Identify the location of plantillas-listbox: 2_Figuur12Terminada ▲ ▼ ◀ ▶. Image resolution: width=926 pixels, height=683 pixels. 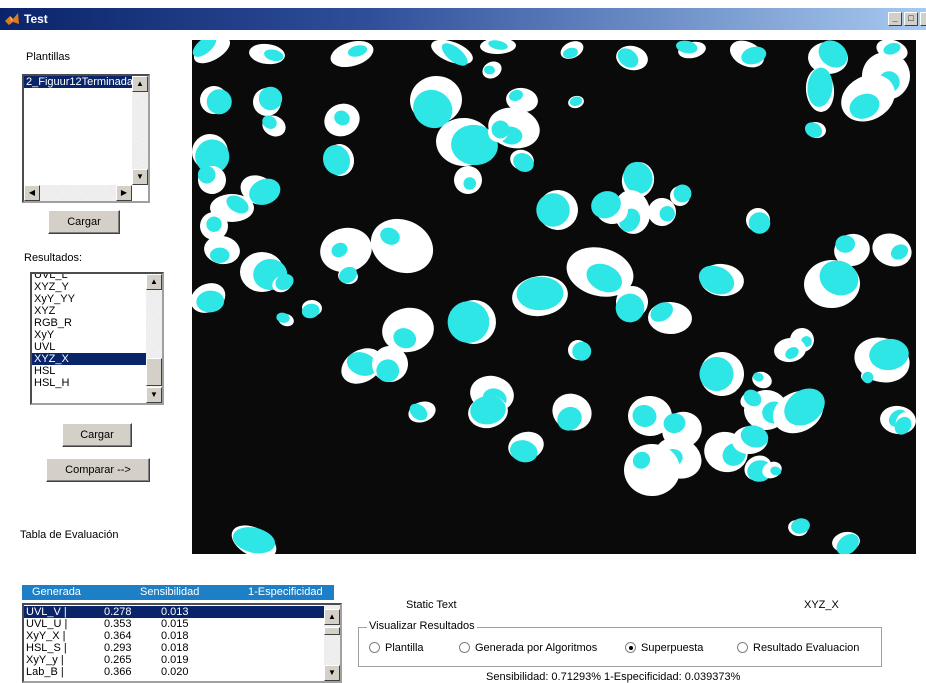
(86, 138).